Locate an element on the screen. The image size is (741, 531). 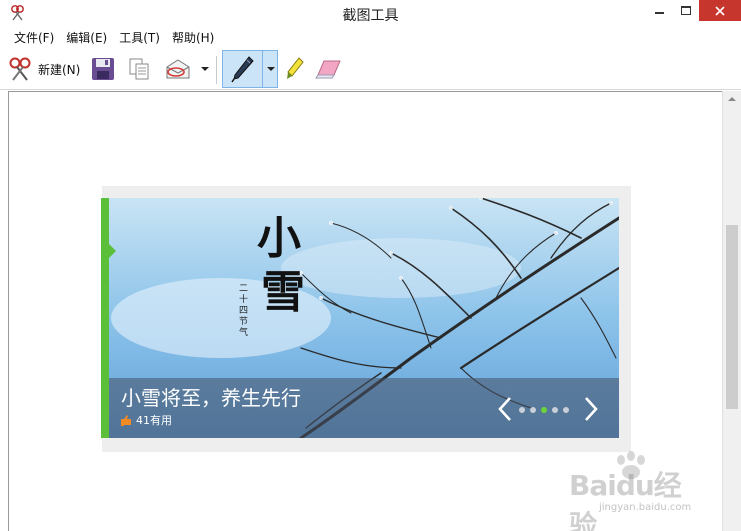
menu-edit: 编辑(E) is located at coordinates (86, 38).